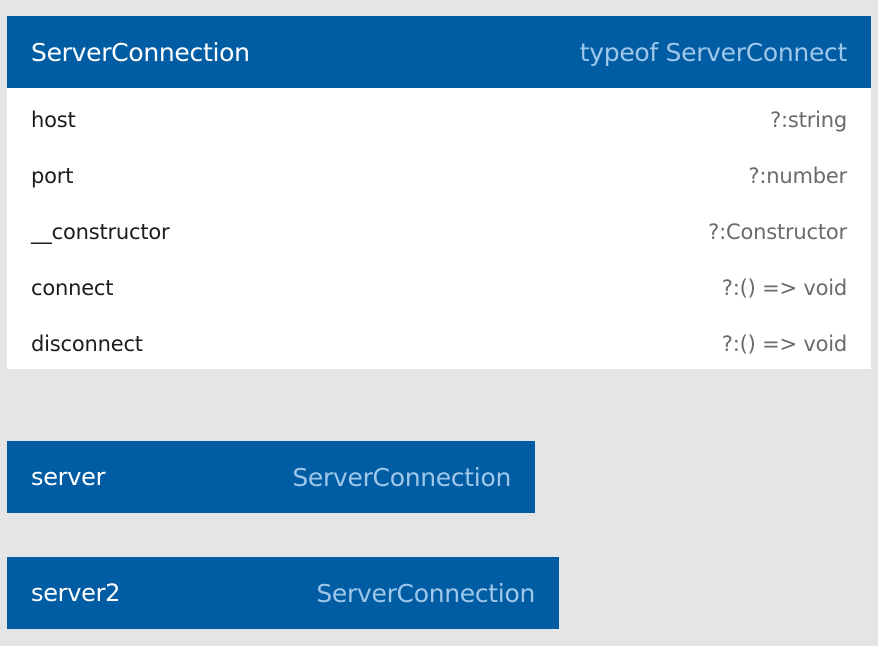 The image size is (878, 646). Describe the element at coordinates (271, 477) in the screenshot. I see `instance-box-server: server ServerConnection` at that location.